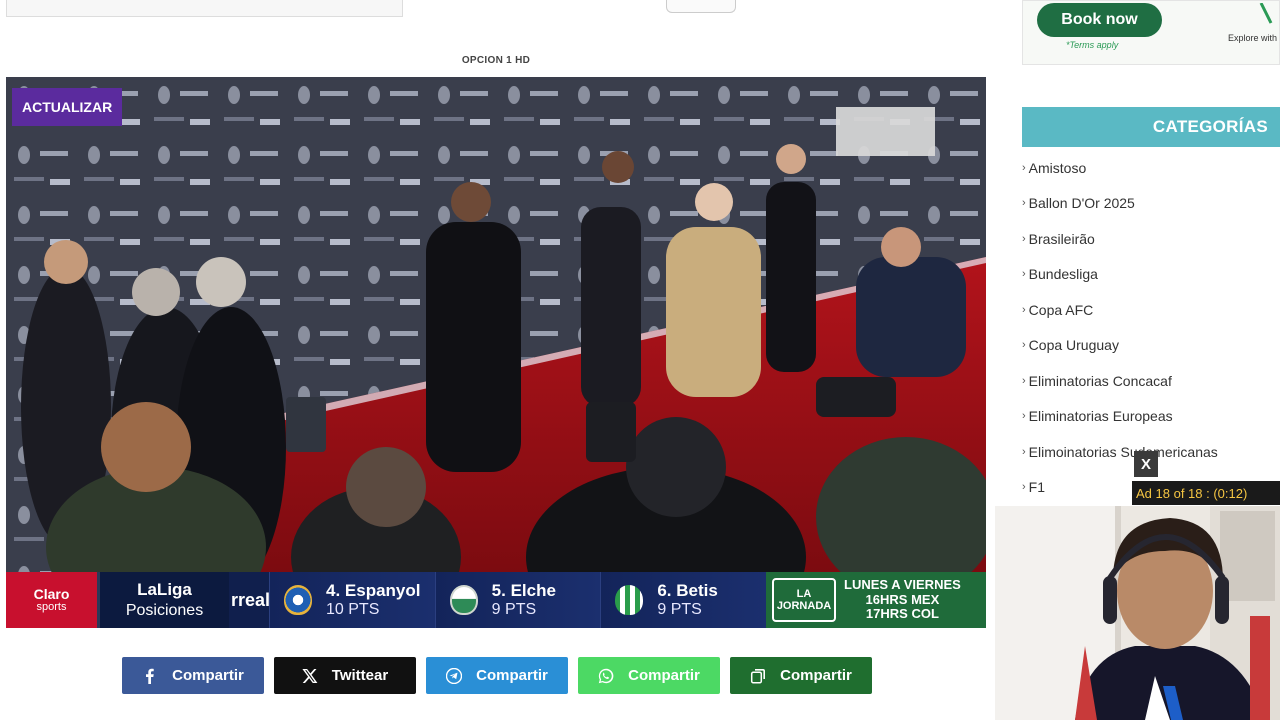 The image size is (1280, 720). I want to click on category-item: › Ballon D'Or 2025, so click(1151, 204).